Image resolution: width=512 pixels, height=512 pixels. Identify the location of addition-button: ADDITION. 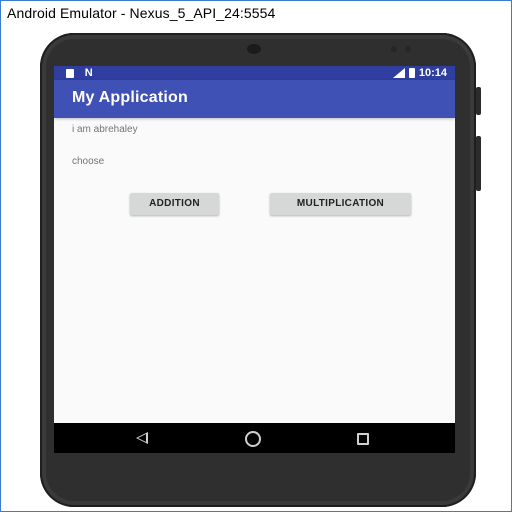
(174, 204).